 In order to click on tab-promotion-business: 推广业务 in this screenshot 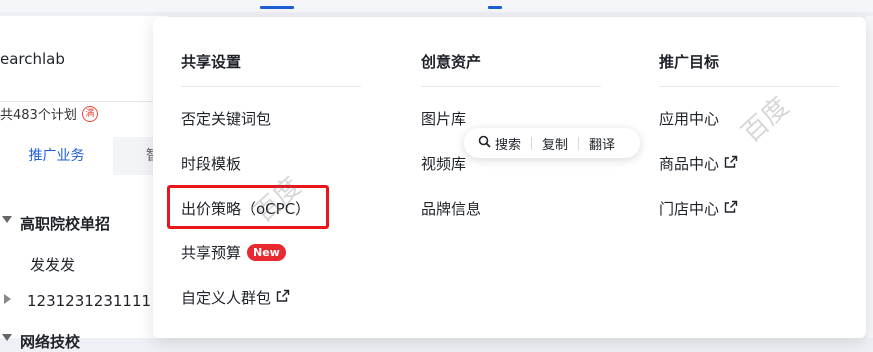, I will do `click(56, 156)`.